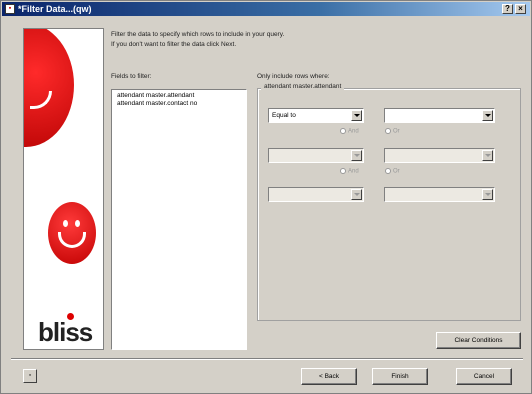 The width and height of the screenshot is (532, 394). Describe the element at coordinates (179, 104) in the screenshot. I see `field-item: attendant master.contact no` at that location.